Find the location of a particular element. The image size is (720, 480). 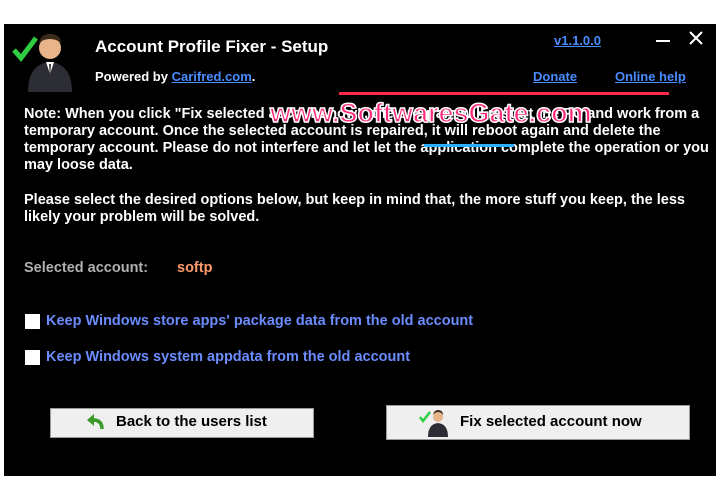

powered-by-prefix: Powered by is located at coordinates (133, 76).